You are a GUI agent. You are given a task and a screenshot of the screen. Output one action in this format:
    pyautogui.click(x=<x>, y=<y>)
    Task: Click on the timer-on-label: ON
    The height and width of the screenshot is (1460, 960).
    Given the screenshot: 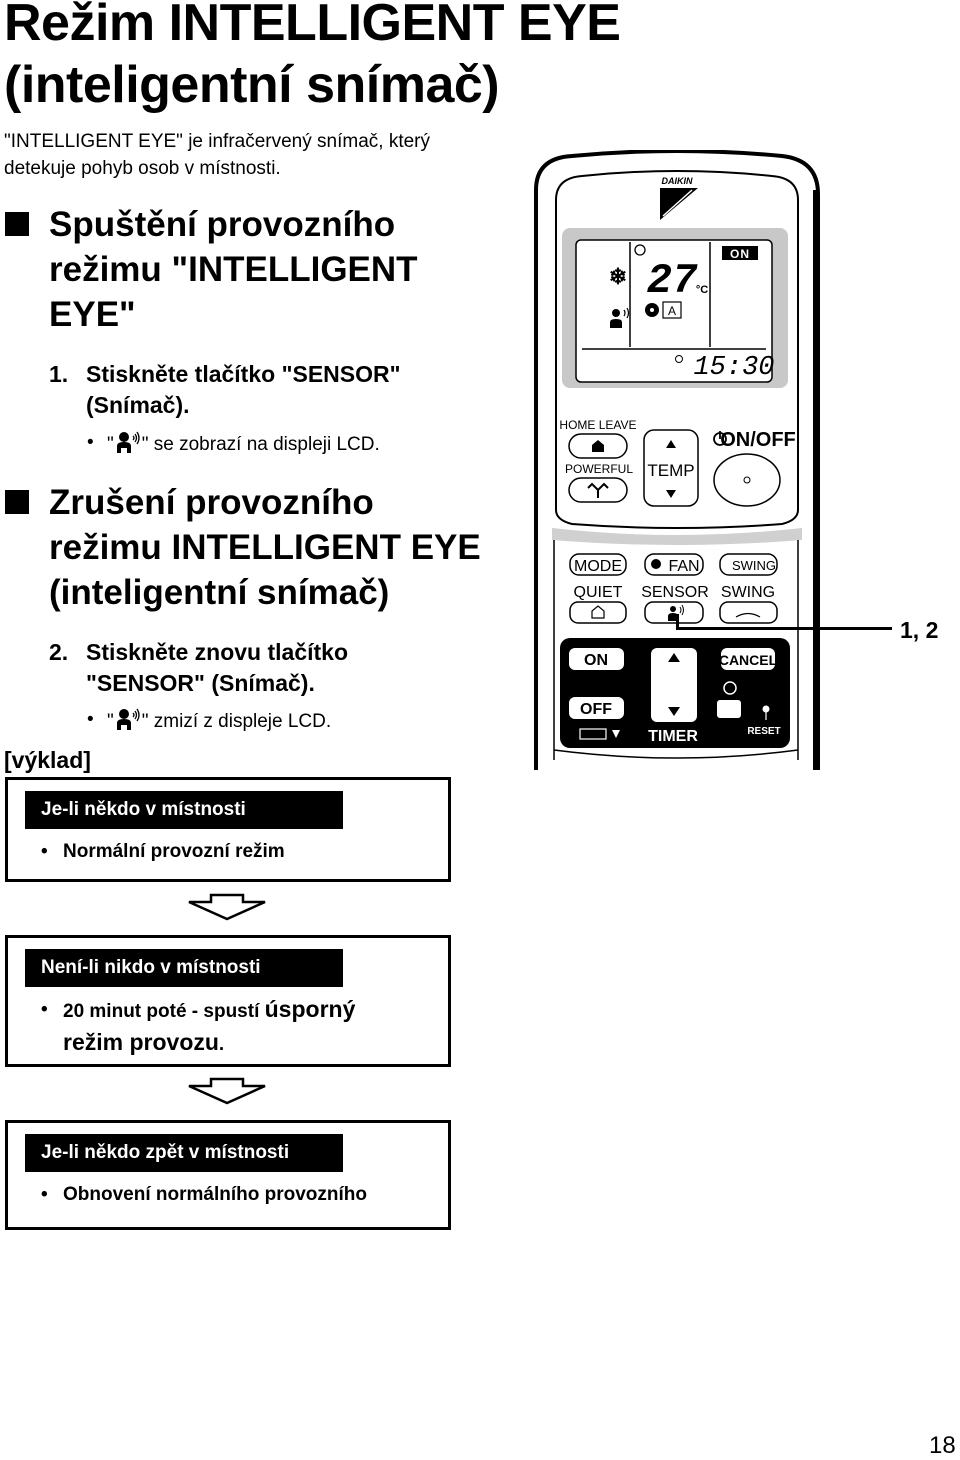 What is the action you would take?
    pyautogui.click(x=596, y=660)
    